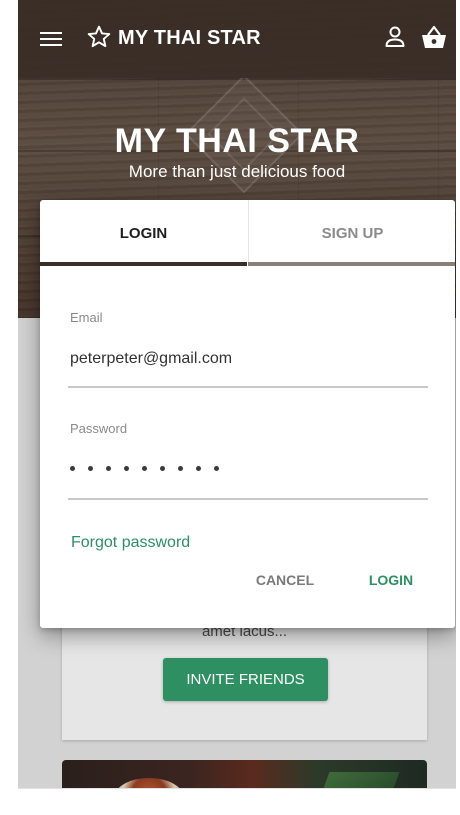 Image resolution: width=460 pixels, height=815 pixels. I want to click on star-icon, so click(99, 36).